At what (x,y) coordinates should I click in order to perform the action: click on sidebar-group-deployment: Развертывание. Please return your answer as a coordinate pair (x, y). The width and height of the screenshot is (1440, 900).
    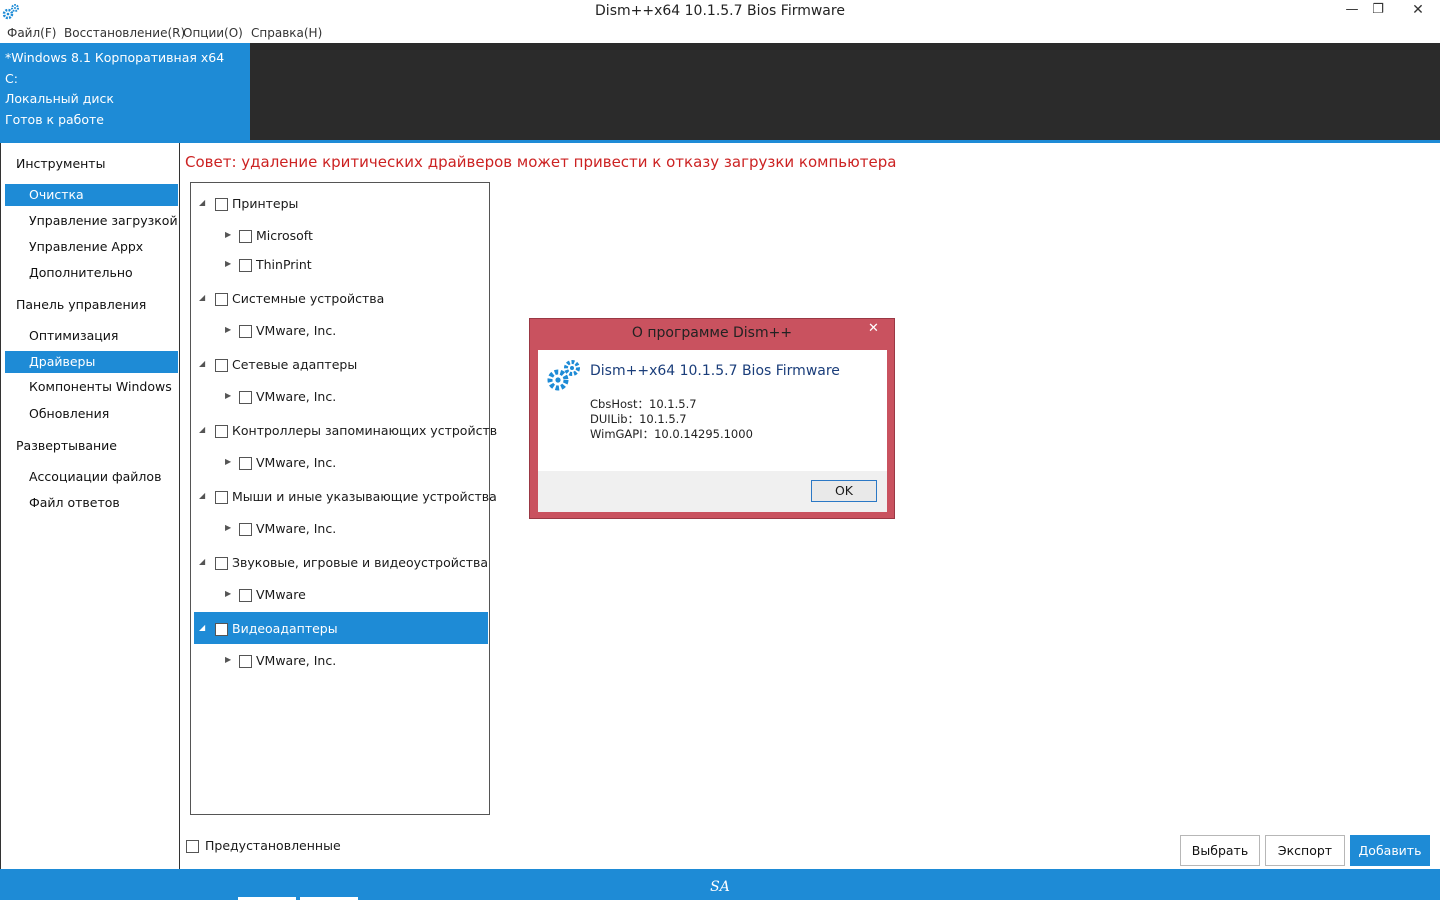
    Looking at the image, I should click on (67, 445).